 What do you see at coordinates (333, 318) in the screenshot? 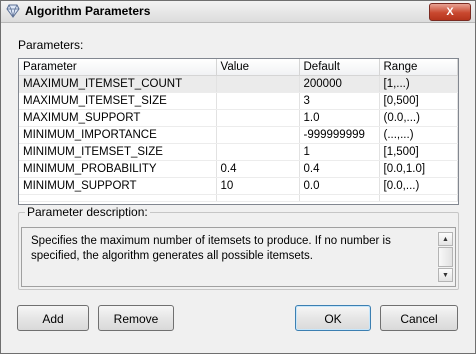
I see `ok-button: OK` at bounding box center [333, 318].